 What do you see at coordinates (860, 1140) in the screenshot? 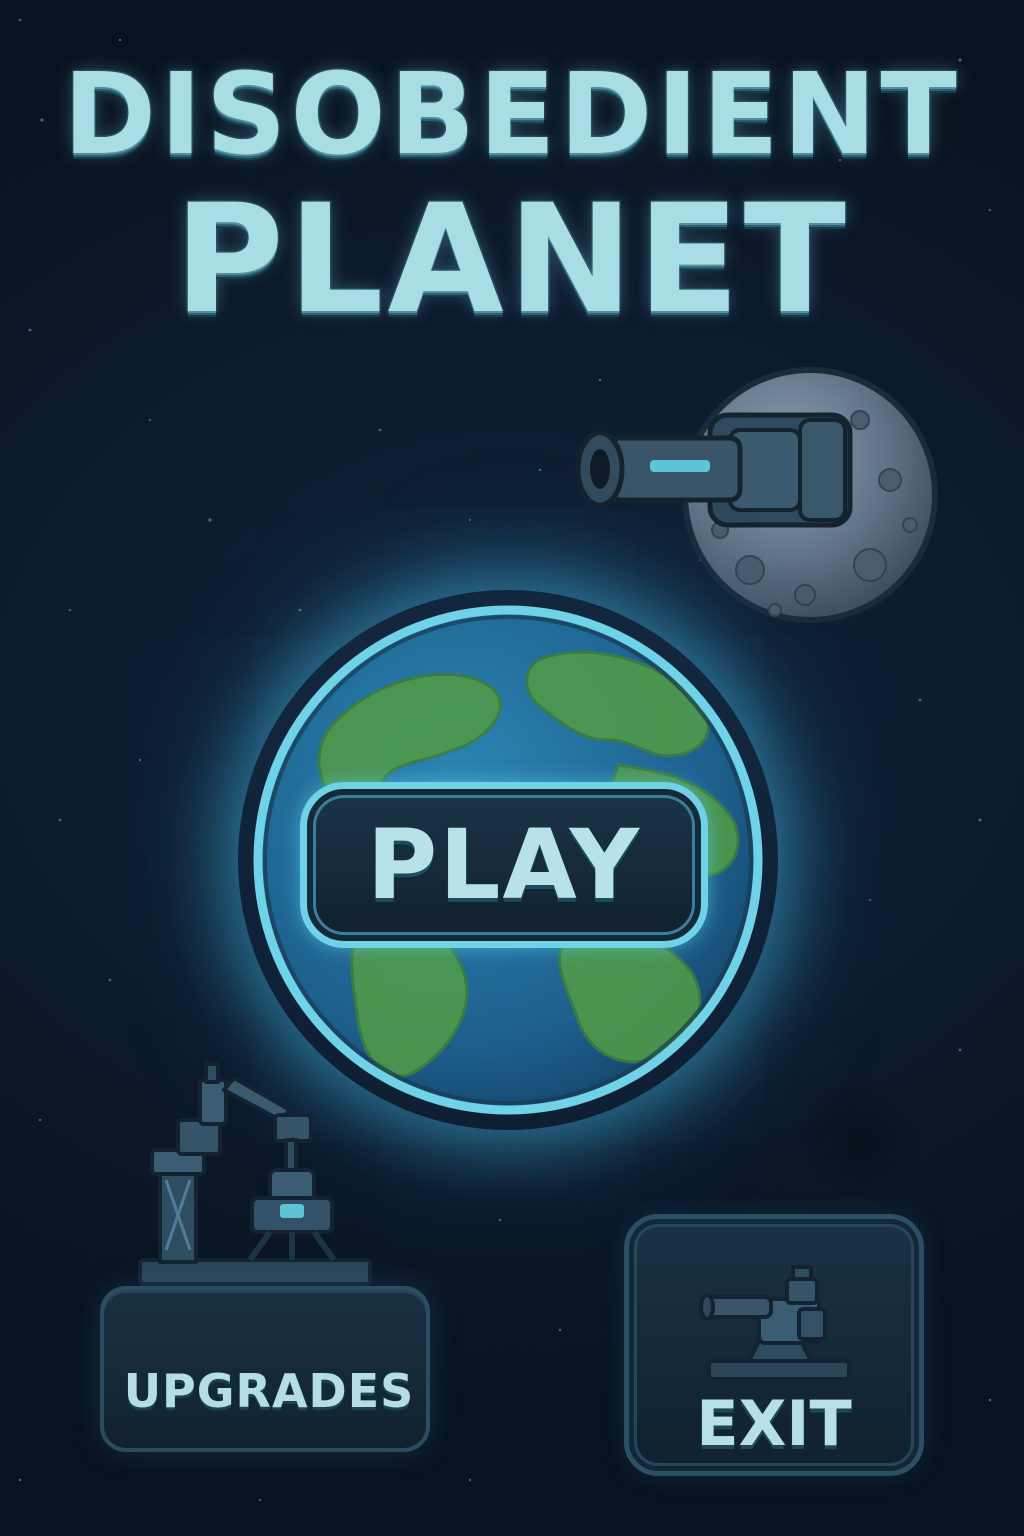
I see `black-hole-decoration` at bounding box center [860, 1140].